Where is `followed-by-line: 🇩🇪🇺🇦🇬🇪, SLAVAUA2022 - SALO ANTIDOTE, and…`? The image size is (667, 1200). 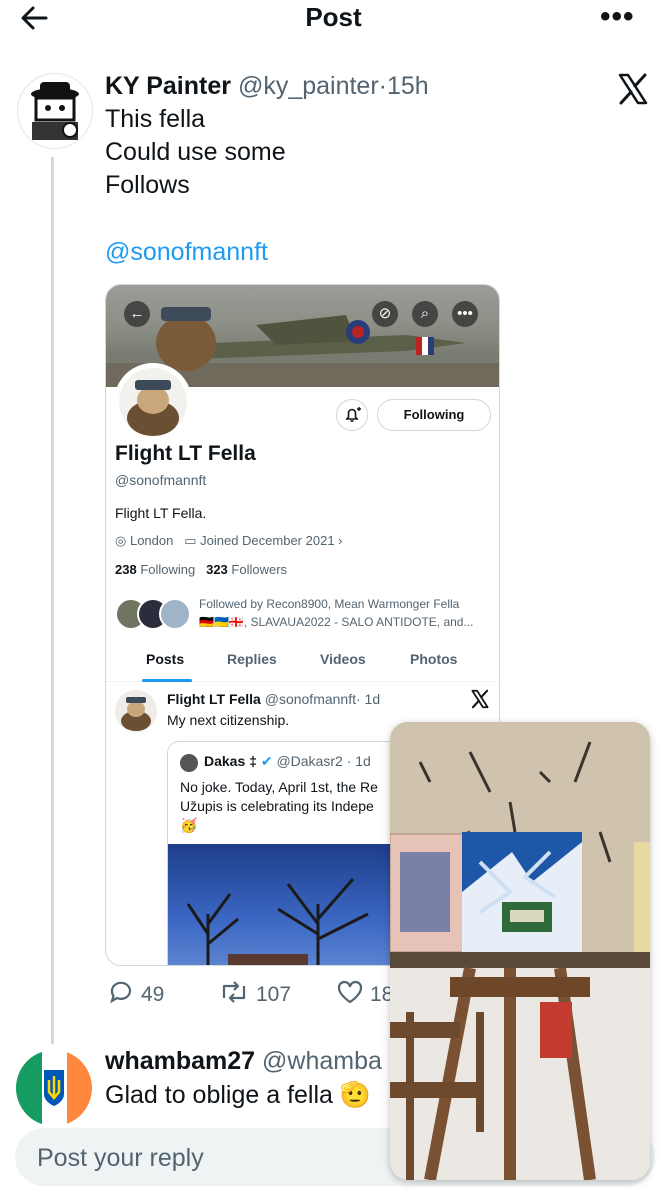
followed-by-line: 🇩🇪🇺🇦🇬🇪, SLAVAUA2022 - SALO ANTIDOTE, and… is located at coordinates (336, 622).